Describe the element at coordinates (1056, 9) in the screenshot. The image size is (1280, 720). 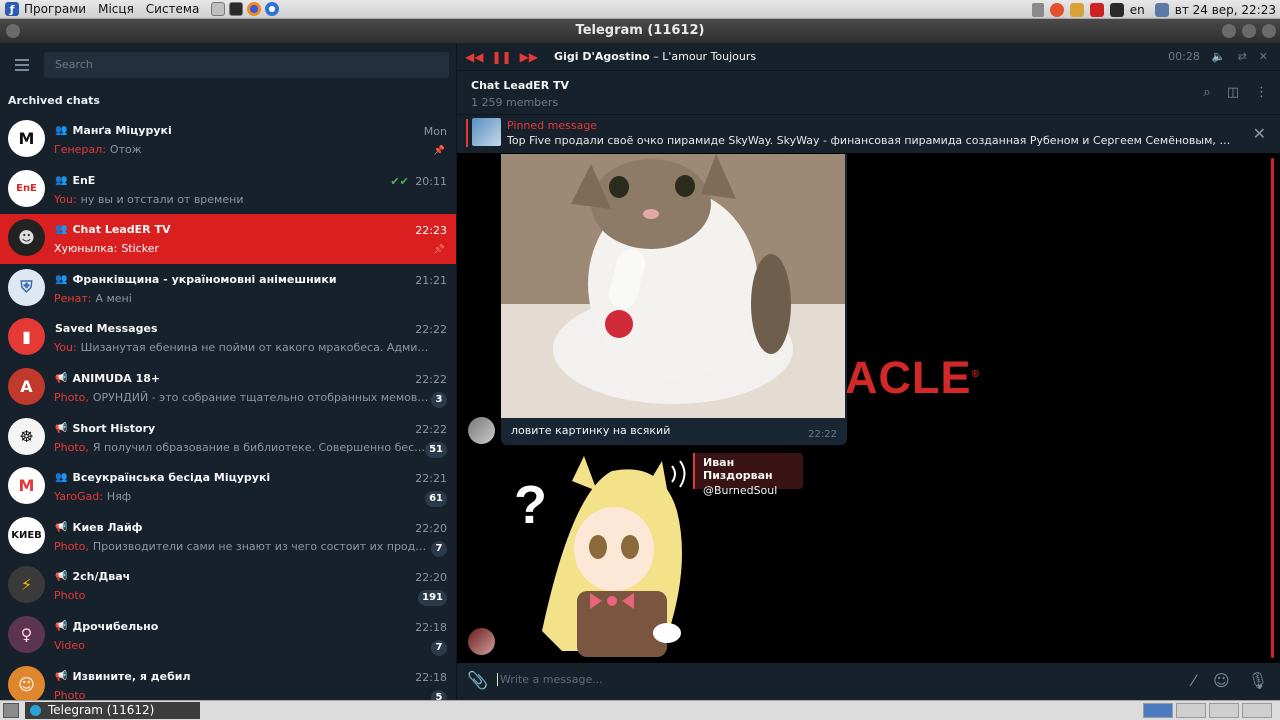
I see `update-notifier-icon` at that location.